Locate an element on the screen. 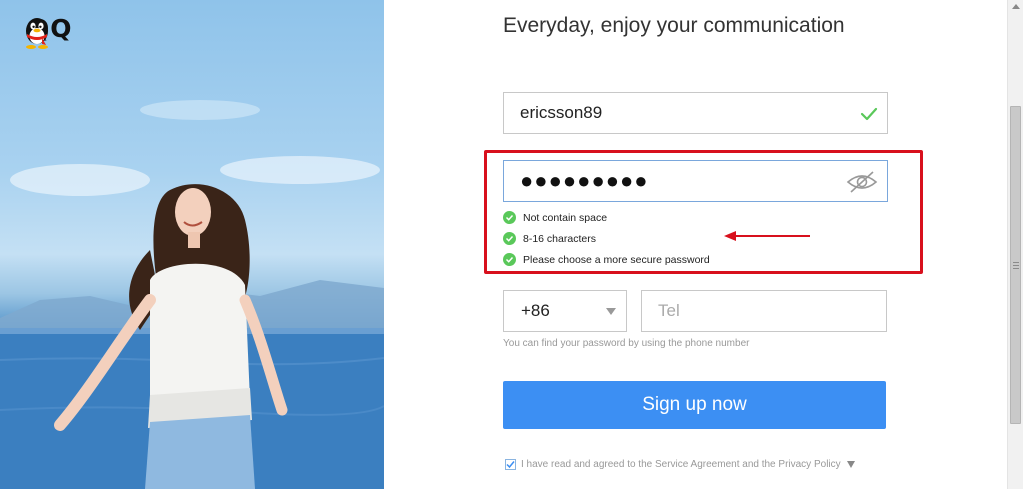 The width and height of the screenshot is (1023, 489). agreement-checkbox is located at coordinates (510, 464).